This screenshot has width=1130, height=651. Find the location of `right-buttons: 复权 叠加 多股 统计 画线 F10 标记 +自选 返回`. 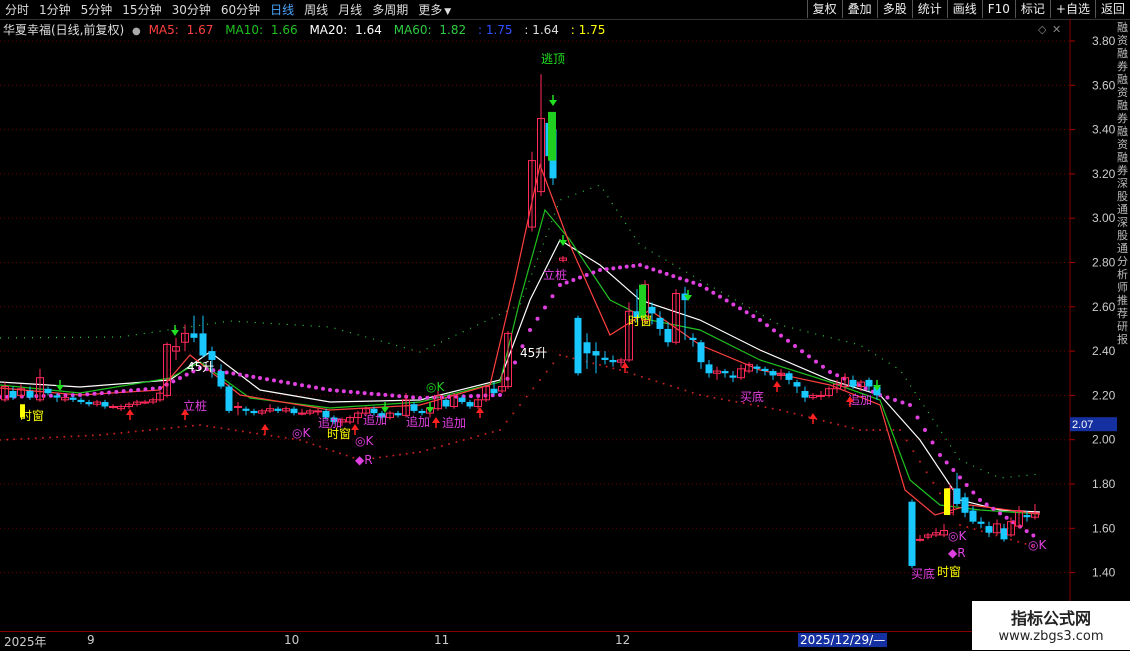

right-buttons: 复权 叠加 多股 统计 画线 F10 标记 +自选 返回 is located at coordinates (968, 9).